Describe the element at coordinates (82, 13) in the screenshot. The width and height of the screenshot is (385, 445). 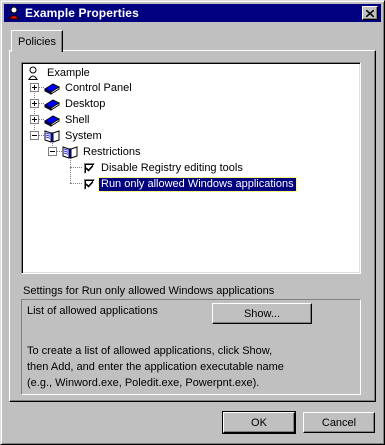
I see `window-title: Example Properties` at that location.